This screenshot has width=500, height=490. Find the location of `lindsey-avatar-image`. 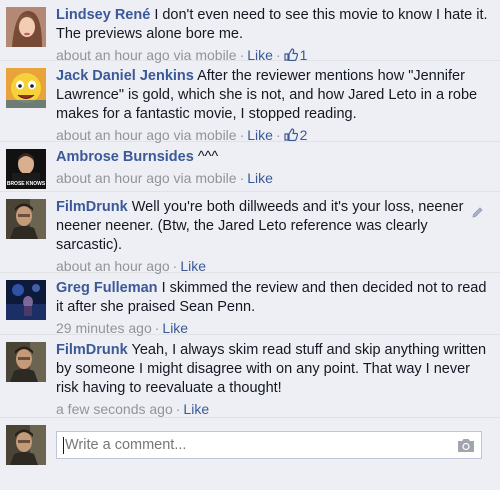

lindsey-avatar-image is located at coordinates (26, 27).